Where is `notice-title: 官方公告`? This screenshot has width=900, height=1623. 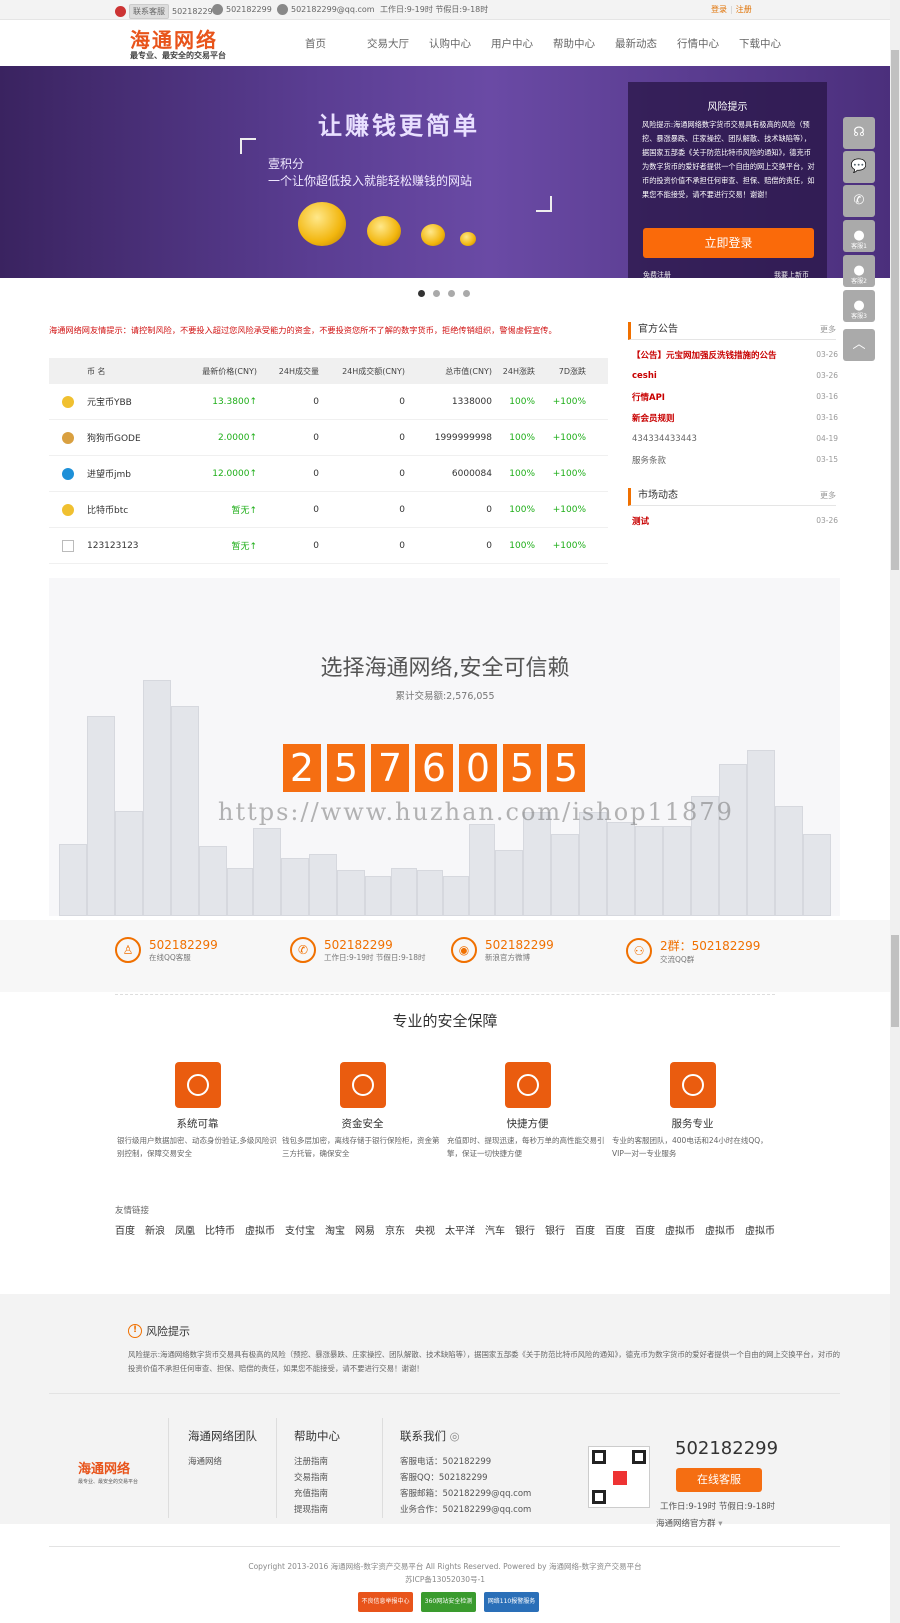
notice-title: 官方公告 is located at coordinates (658, 329).